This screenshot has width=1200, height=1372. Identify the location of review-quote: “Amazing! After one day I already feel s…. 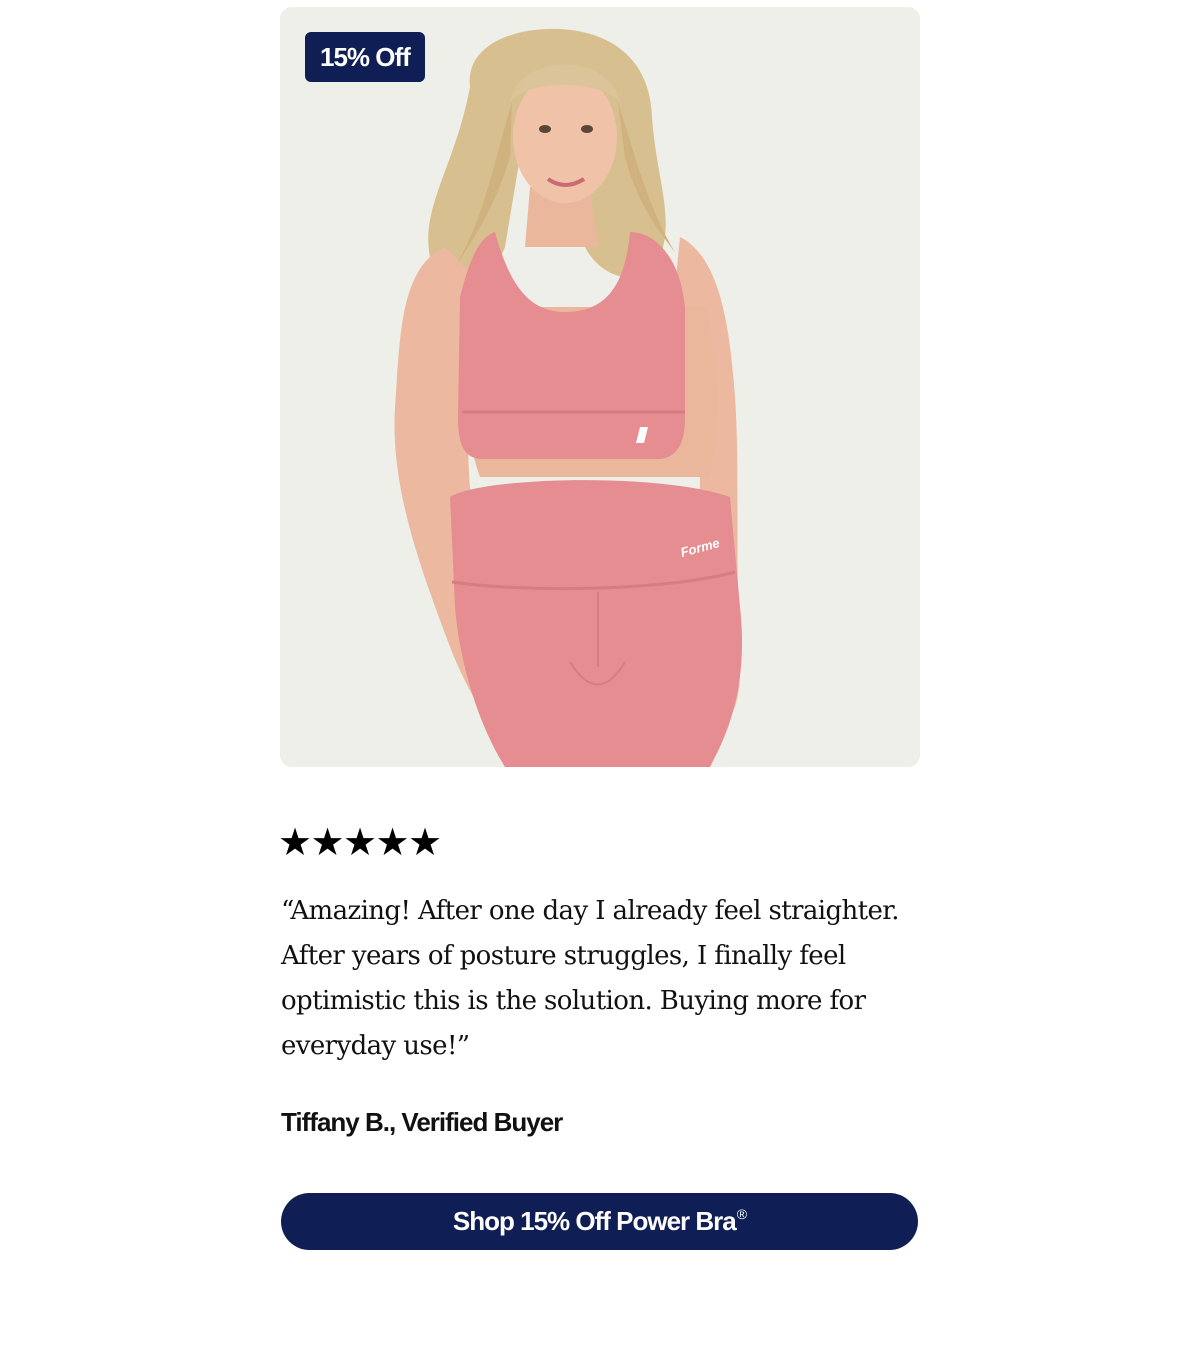
(590, 978).